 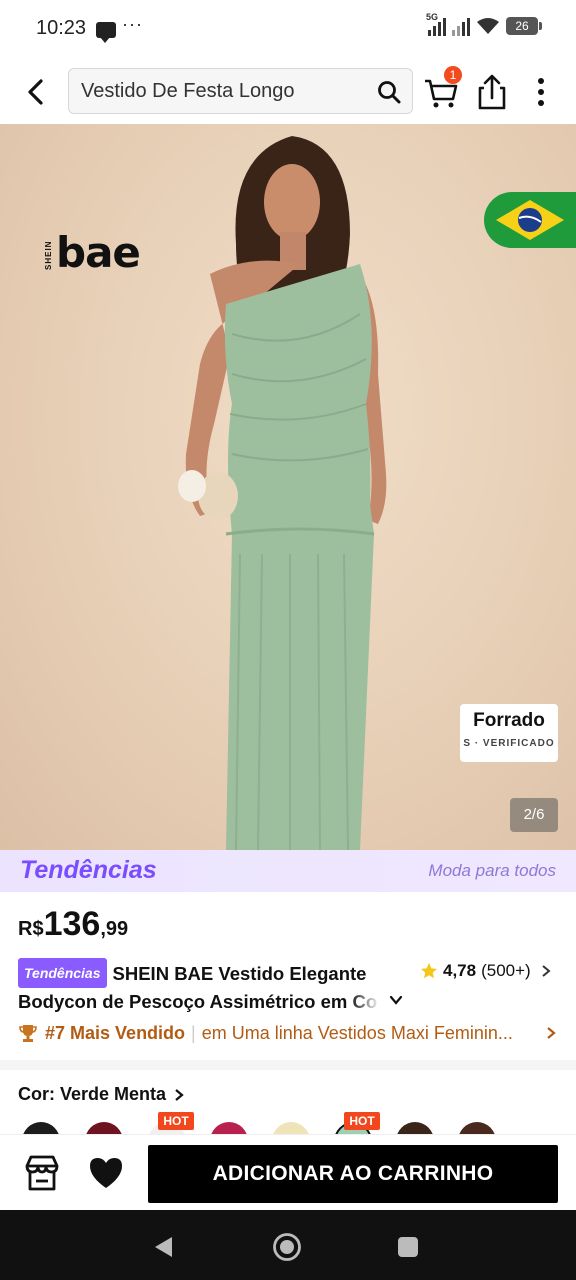 I want to click on color-selector-header: Cor: Verde Menta, so click(x=101, y=1094).